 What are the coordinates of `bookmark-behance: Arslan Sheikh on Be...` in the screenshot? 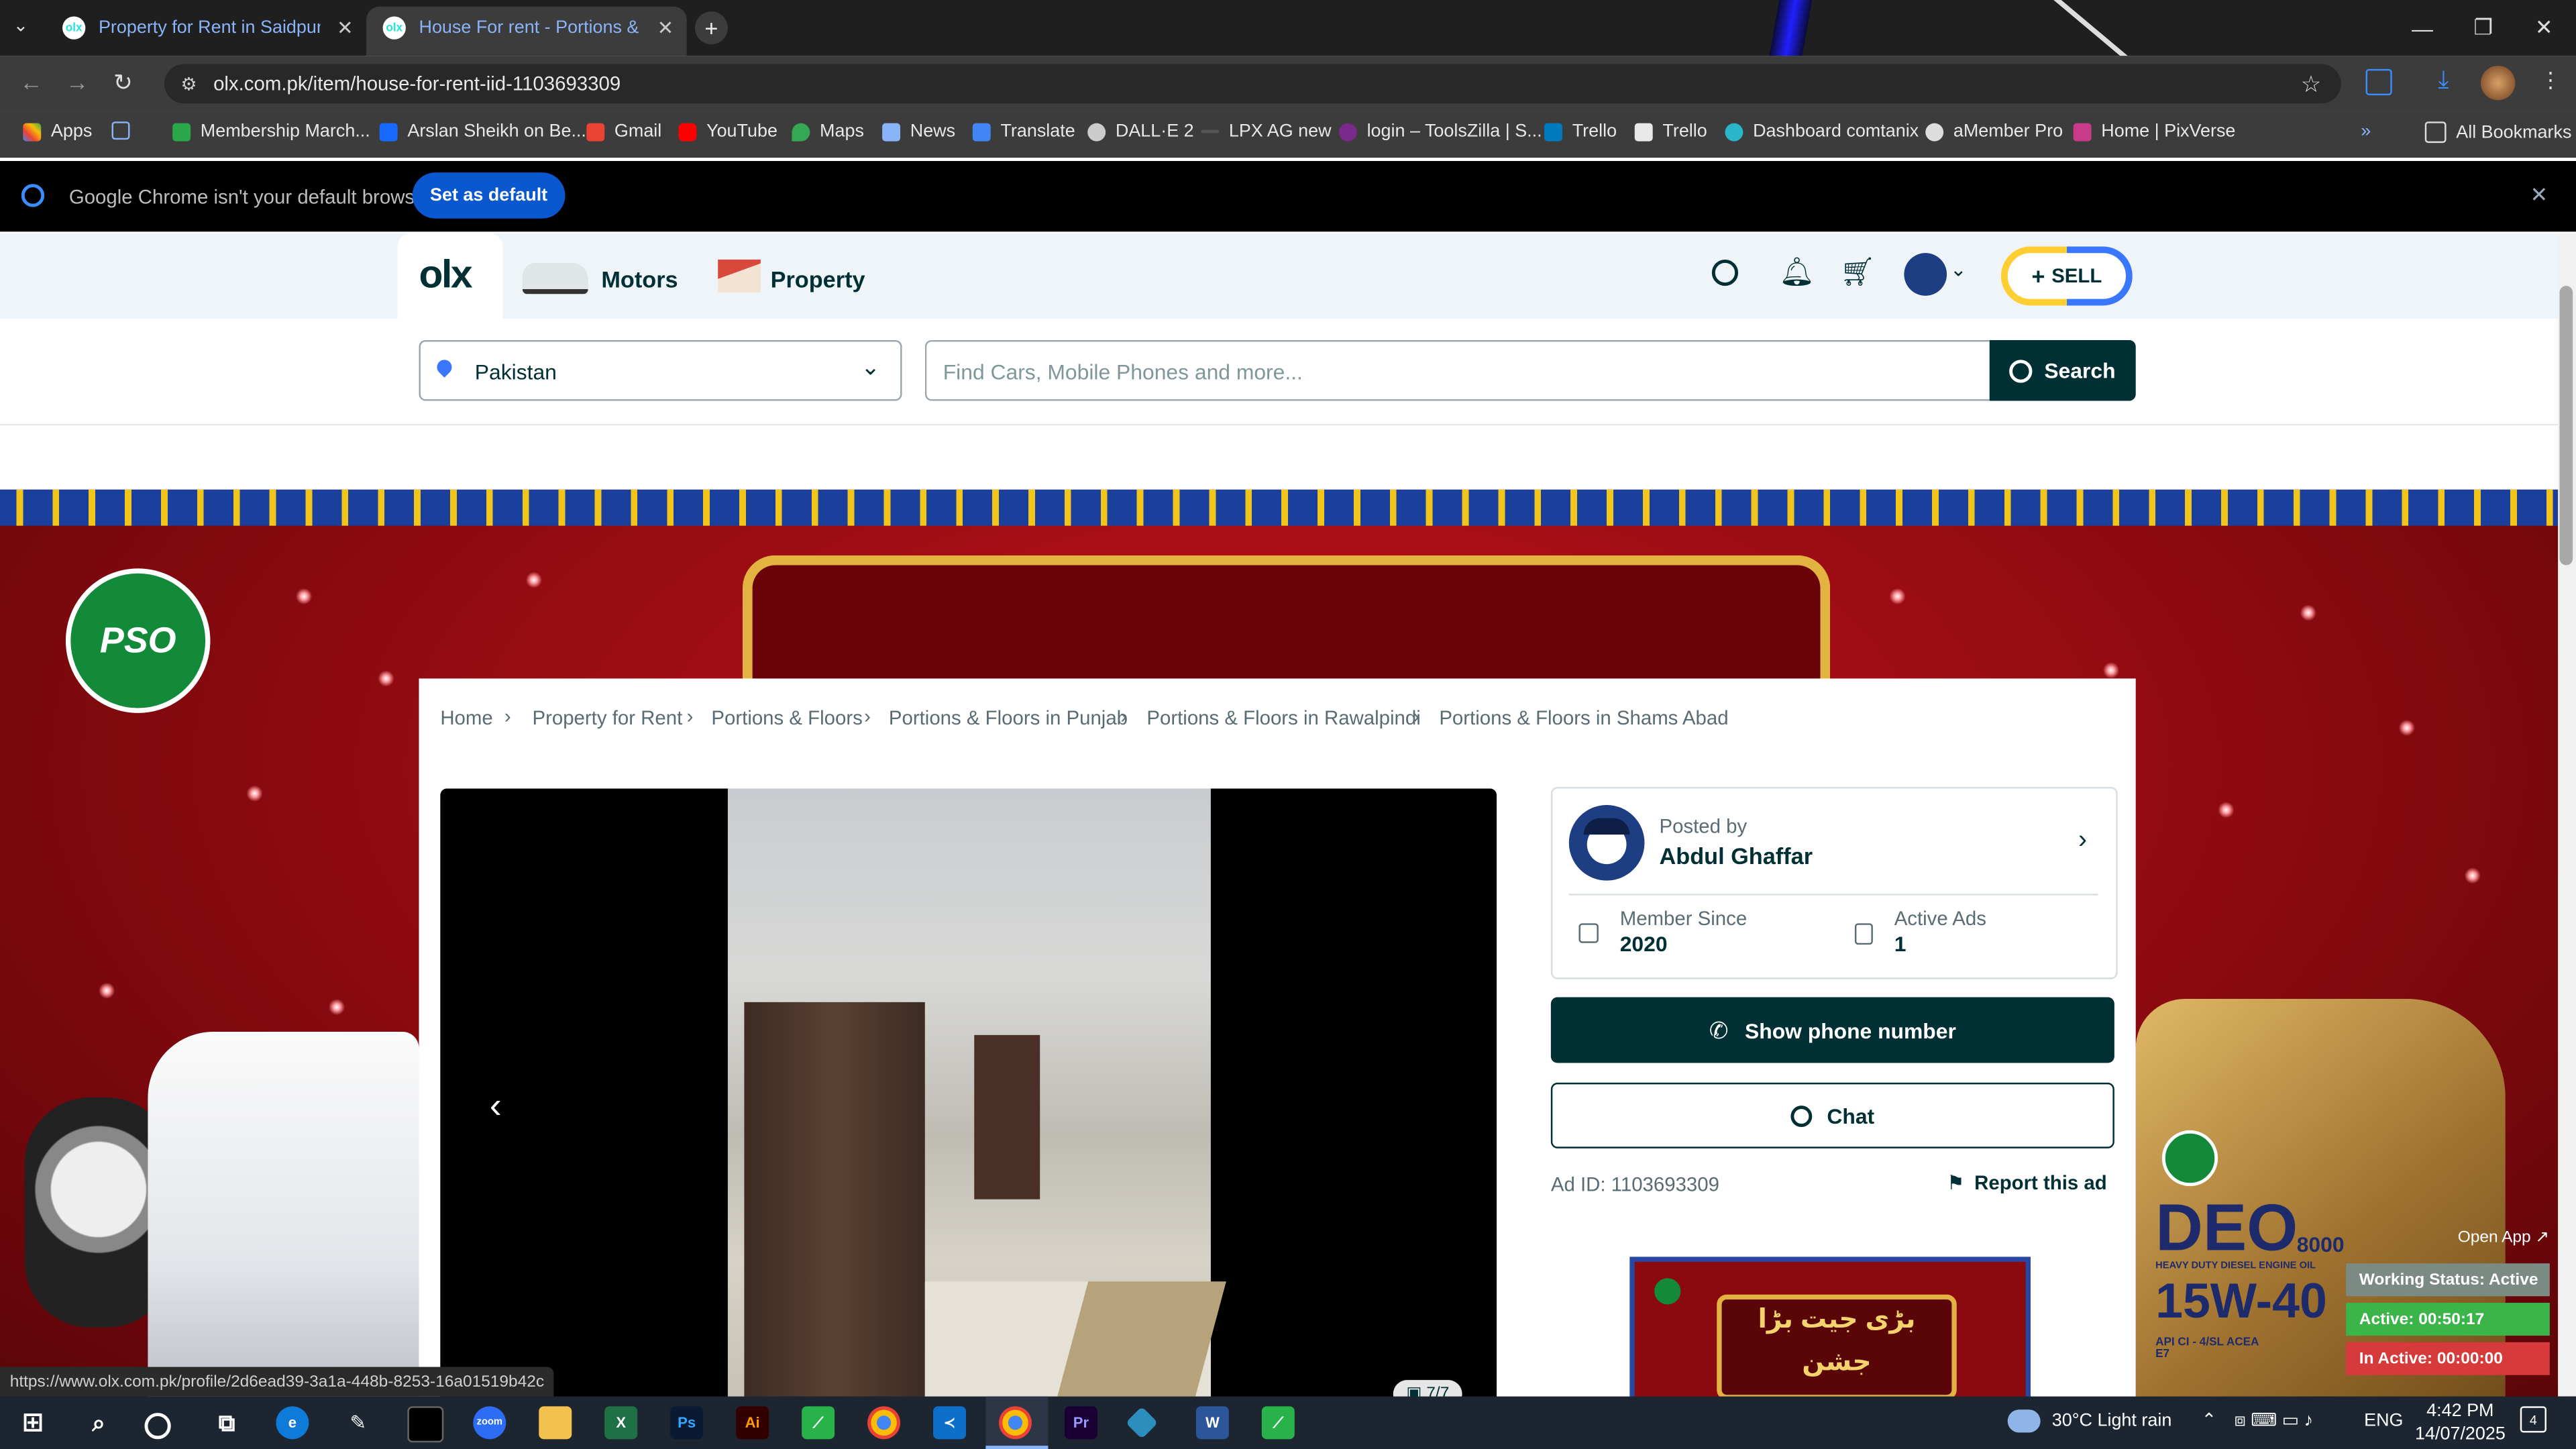 It's located at (482, 131).